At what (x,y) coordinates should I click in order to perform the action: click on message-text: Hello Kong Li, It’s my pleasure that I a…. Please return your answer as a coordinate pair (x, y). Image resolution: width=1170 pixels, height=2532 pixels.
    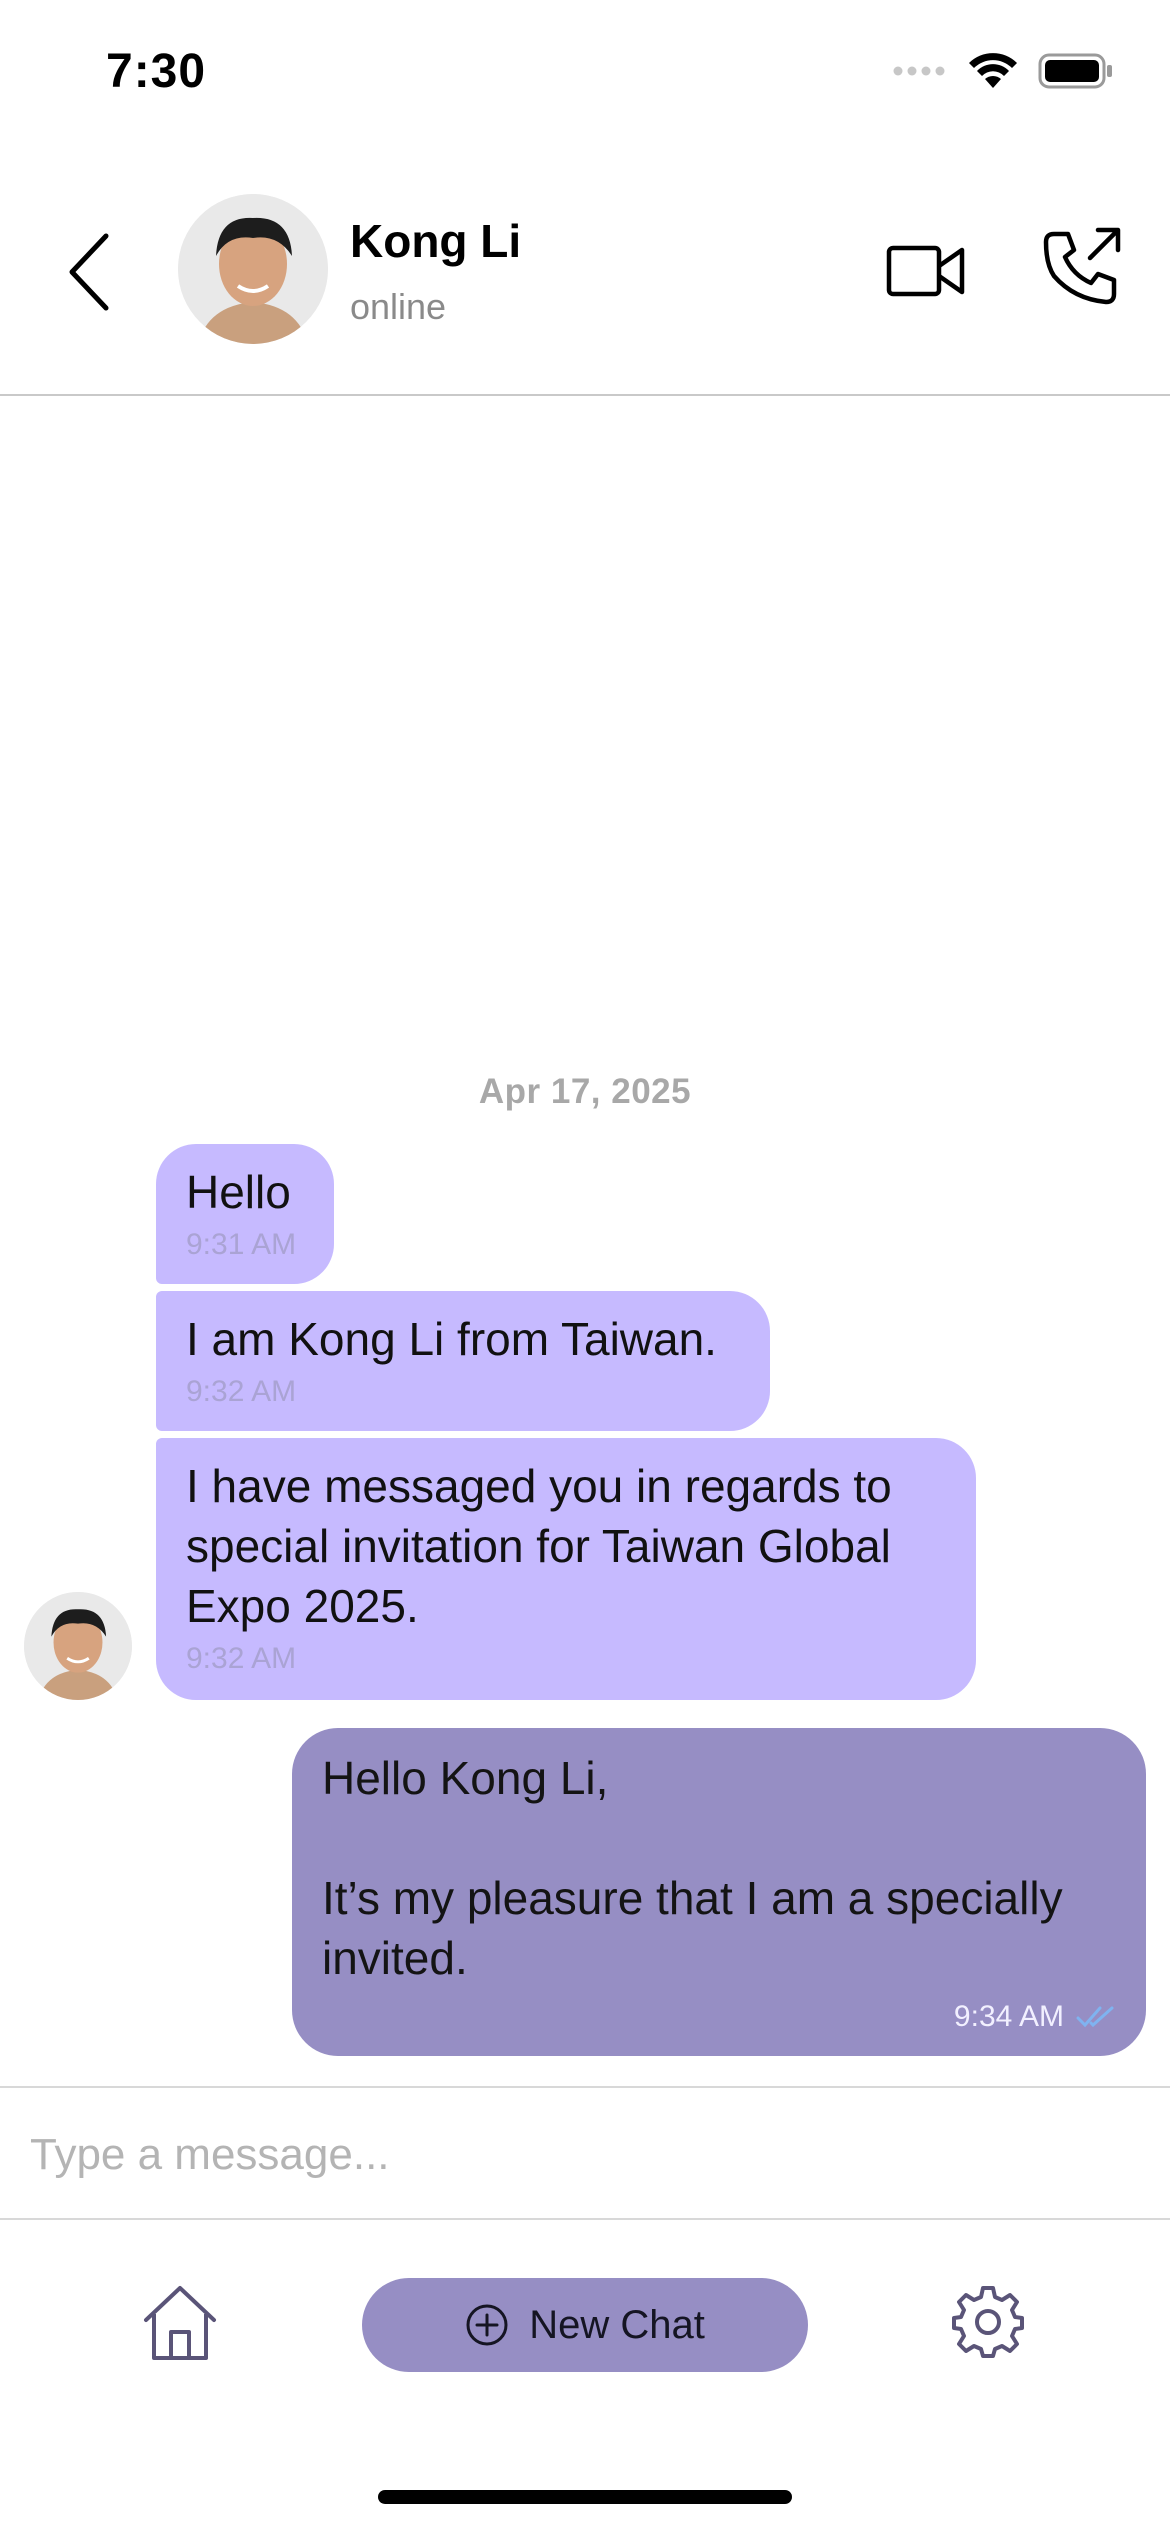
    Looking at the image, I should click on (692, 1868).